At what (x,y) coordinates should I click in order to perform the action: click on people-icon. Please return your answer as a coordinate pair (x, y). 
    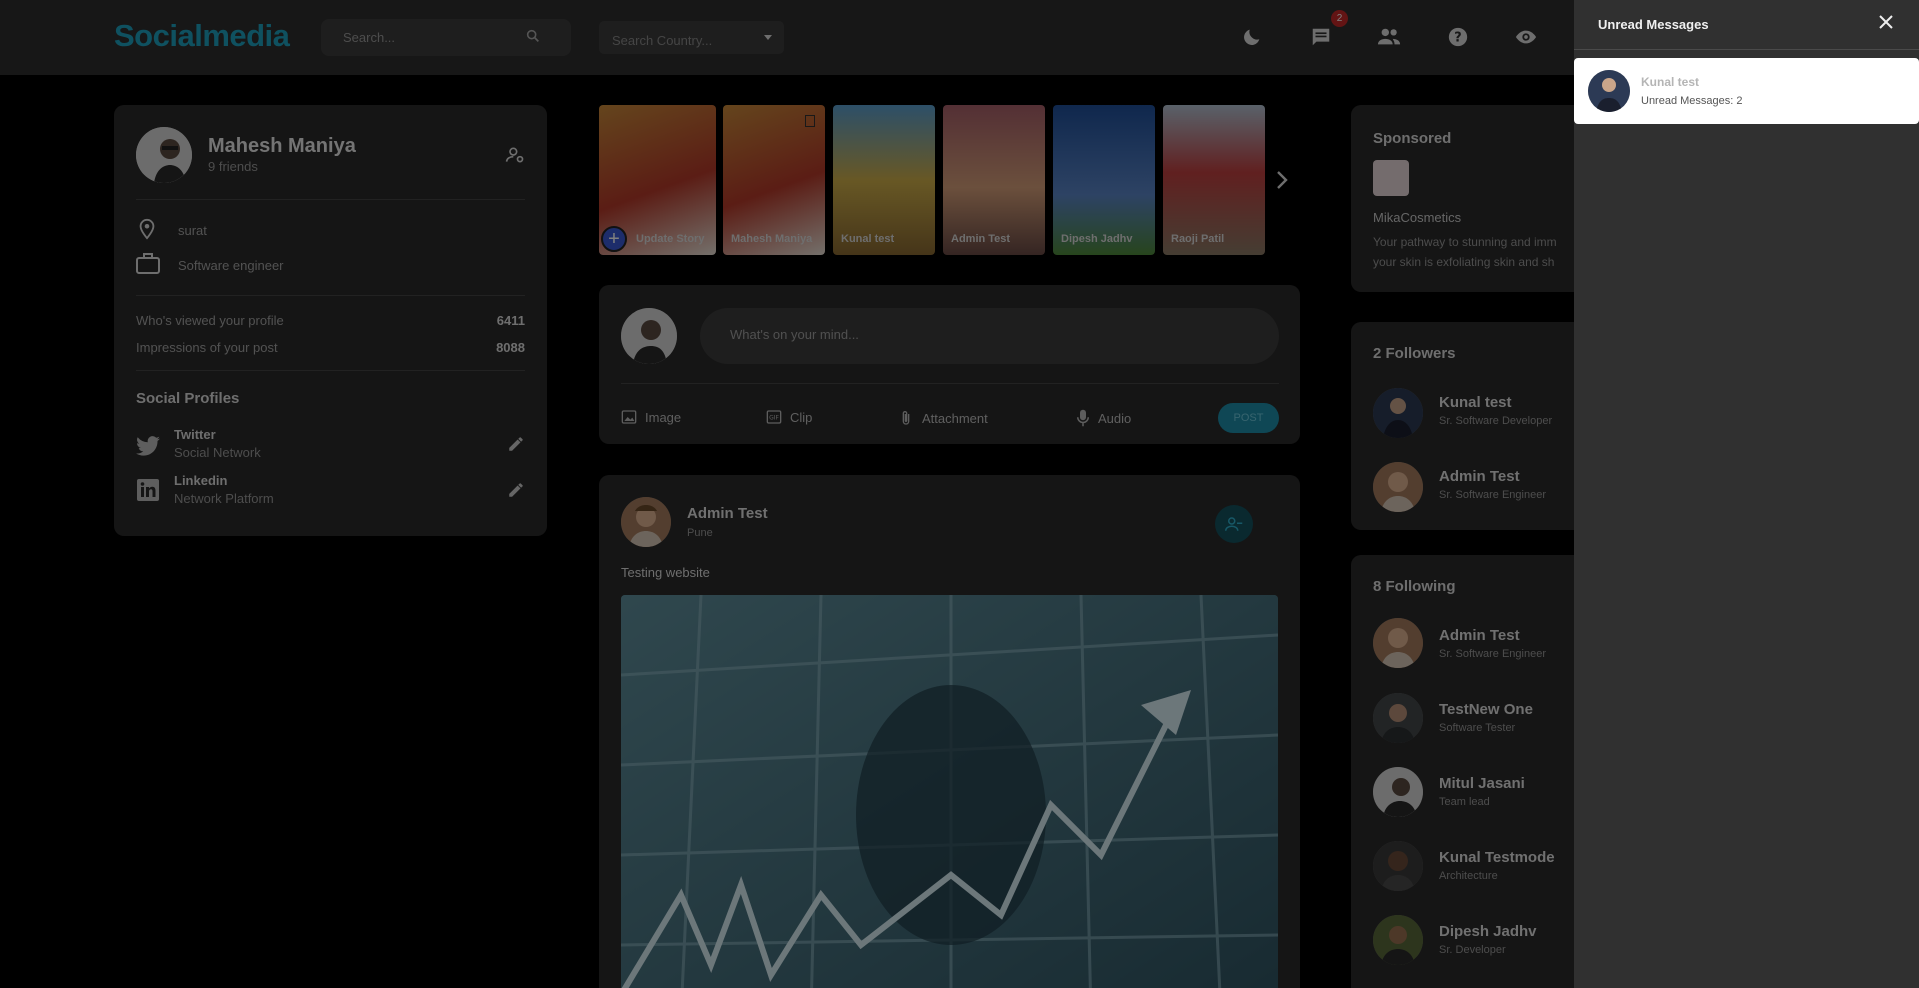
    Looking at the image, I should click on (1389, 37).